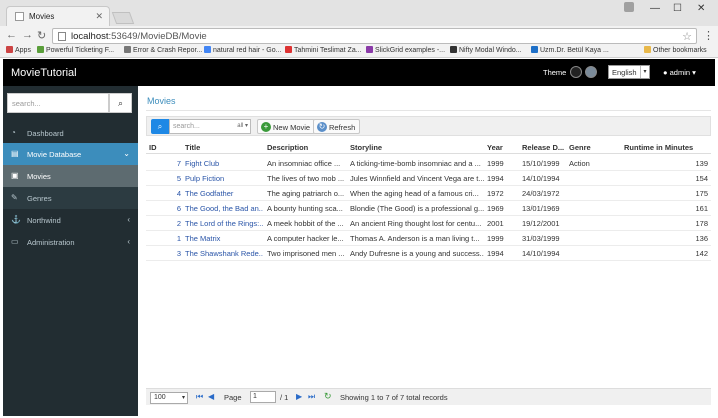 The image size is (718, 418). Describe the element at coordinates (287, 147) in the screenshot. I see `column-header-description: Description` at that location.